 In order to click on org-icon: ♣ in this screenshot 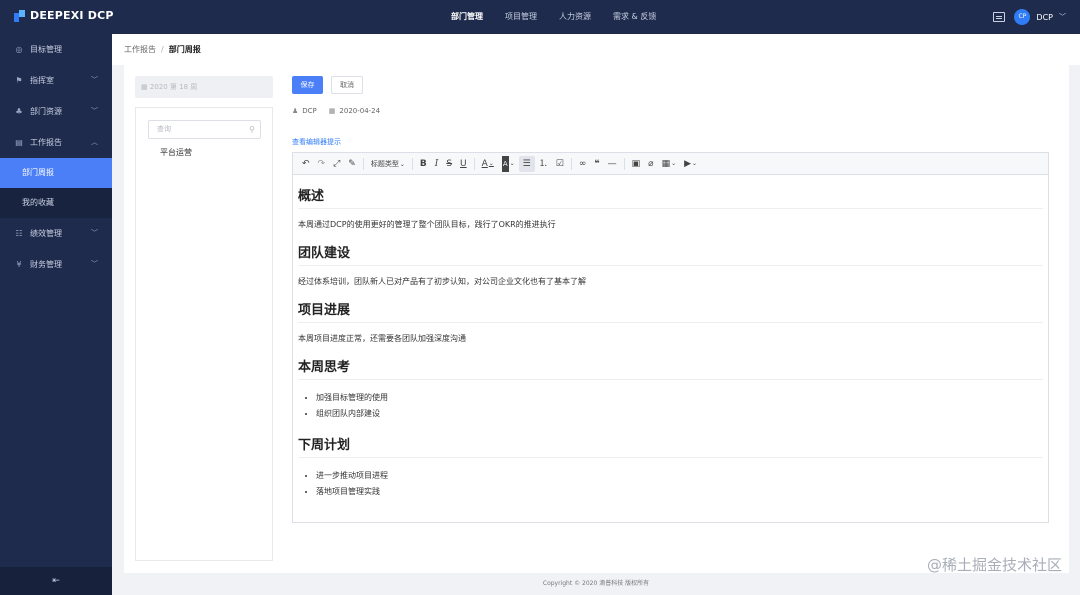, I will do `click(19, 111)`.